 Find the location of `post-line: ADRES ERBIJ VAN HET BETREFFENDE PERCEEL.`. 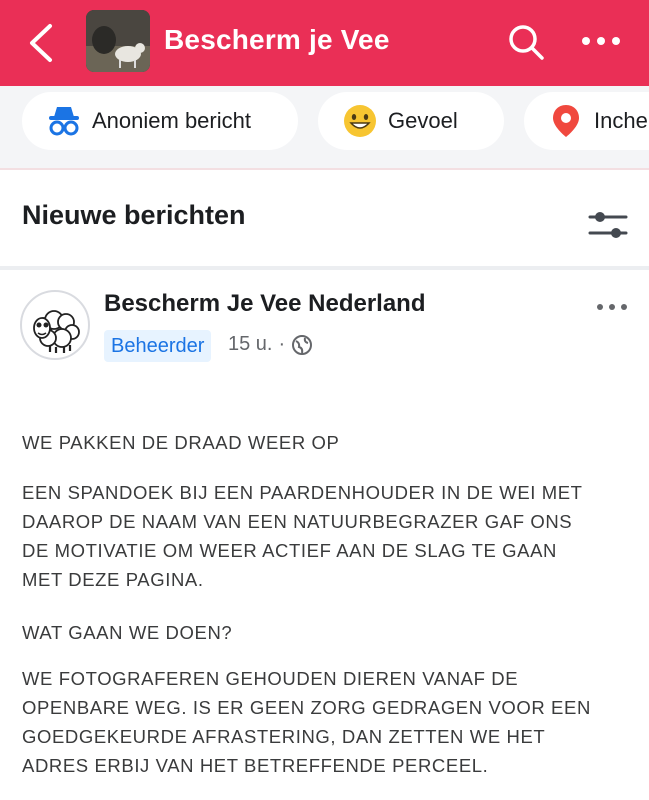

post-line: ADRES ERBIJ VAN HET BETREFFENDE PERCEEL. is located at coordinates (255, 765).